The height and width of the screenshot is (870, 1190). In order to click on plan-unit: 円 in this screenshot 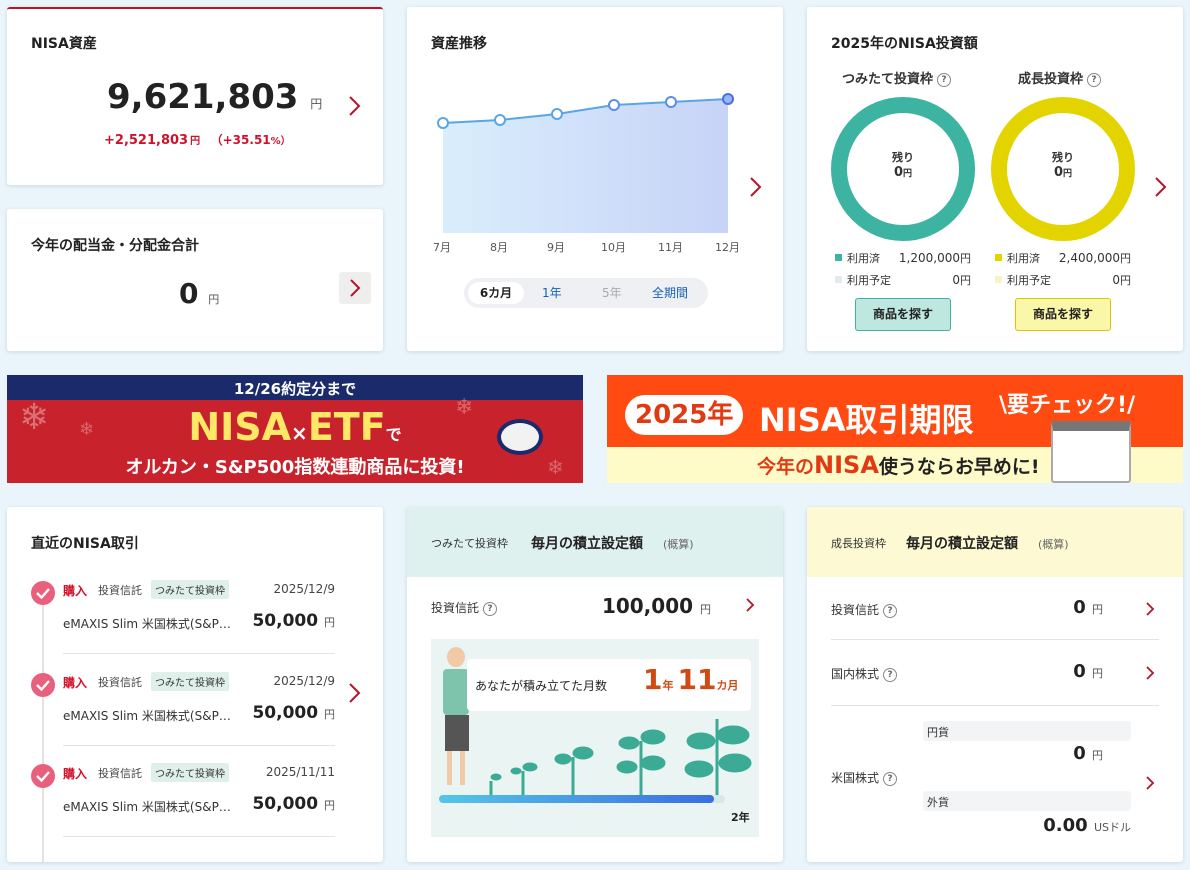, I will do `click(1125, 280)`.